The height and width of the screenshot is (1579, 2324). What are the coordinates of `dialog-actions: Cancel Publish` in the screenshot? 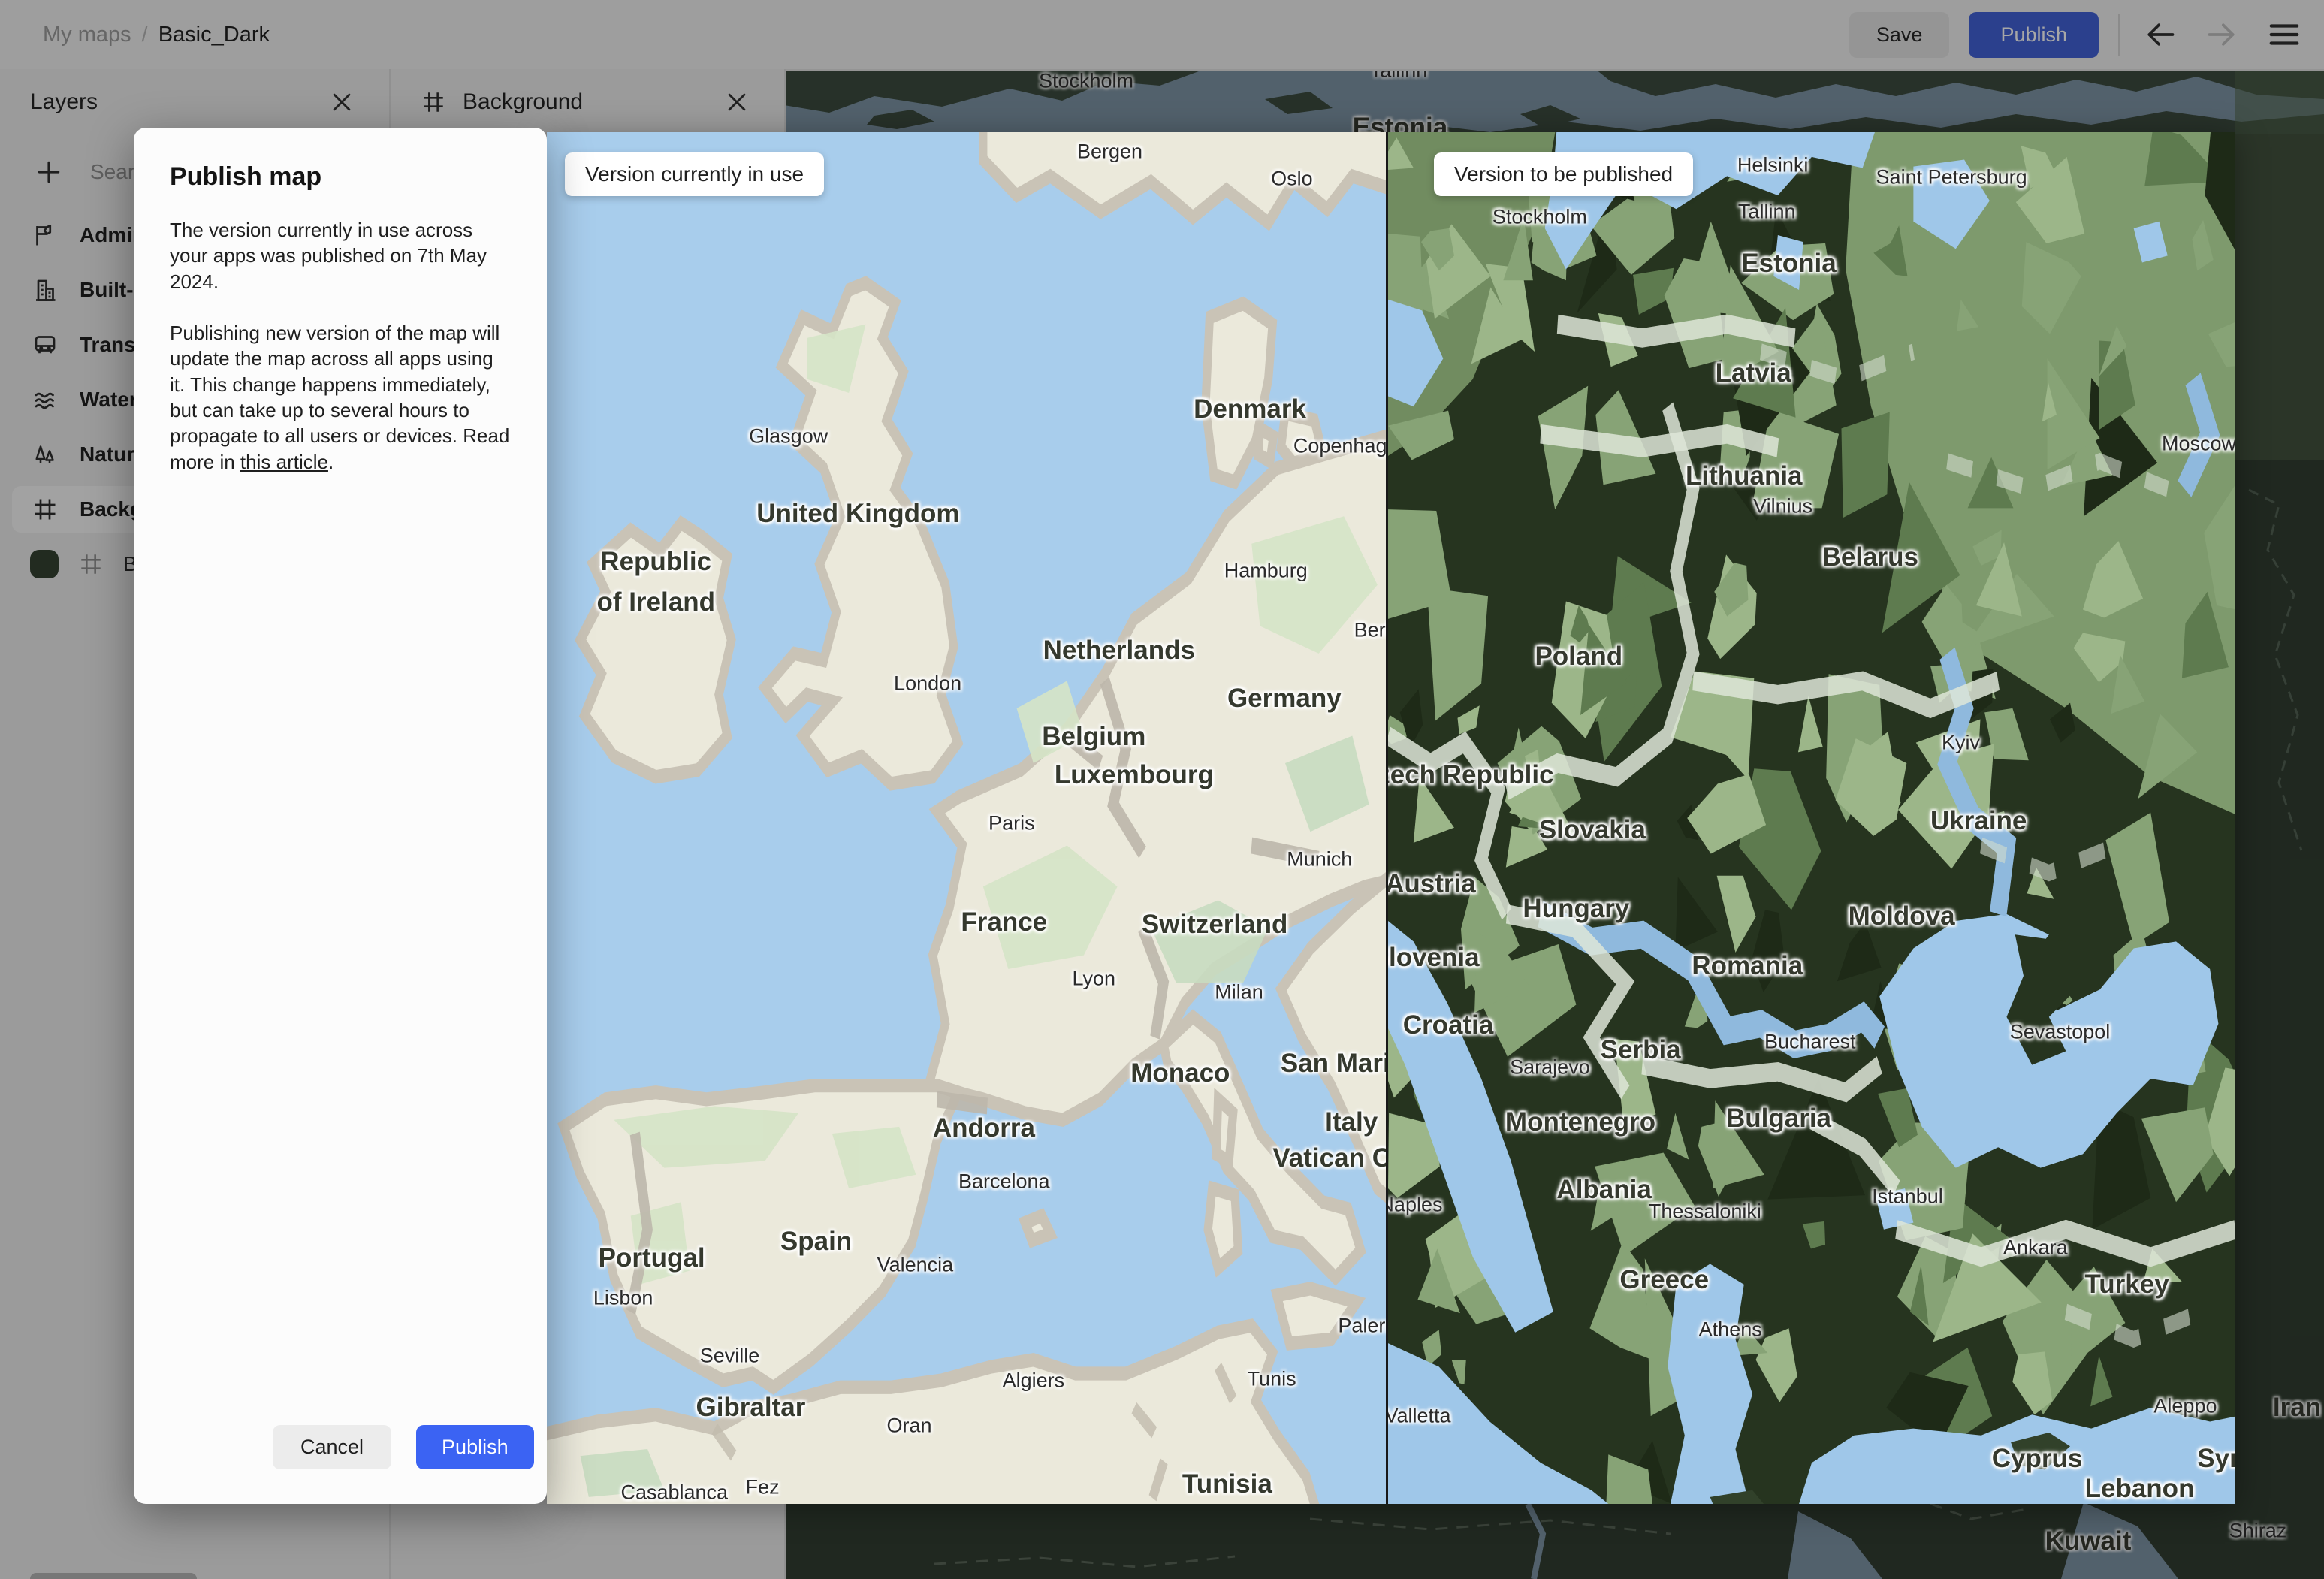 It's located at (403, 1447).